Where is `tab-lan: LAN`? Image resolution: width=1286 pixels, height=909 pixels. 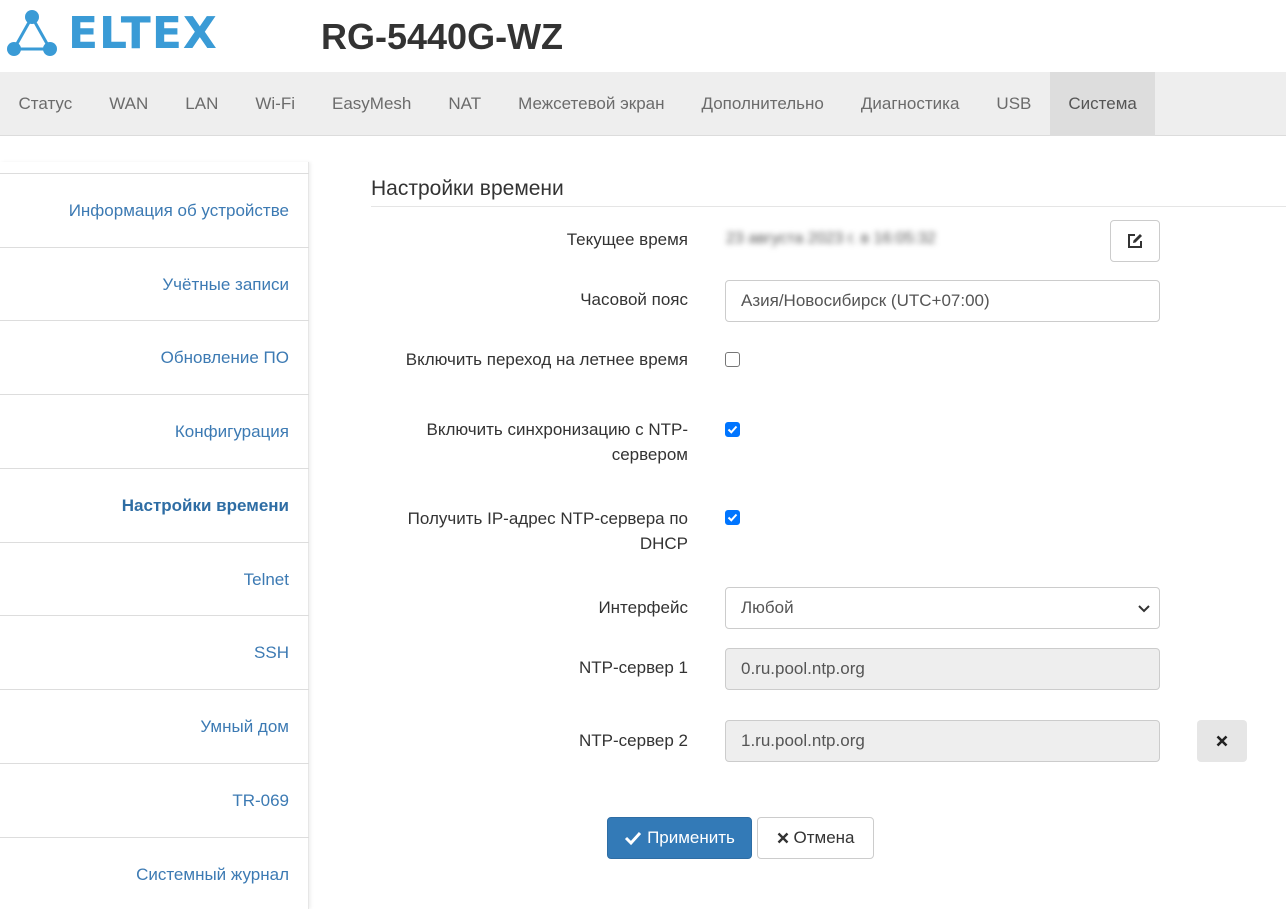 tab-lan: LAN is located at coordinates (202, 104).